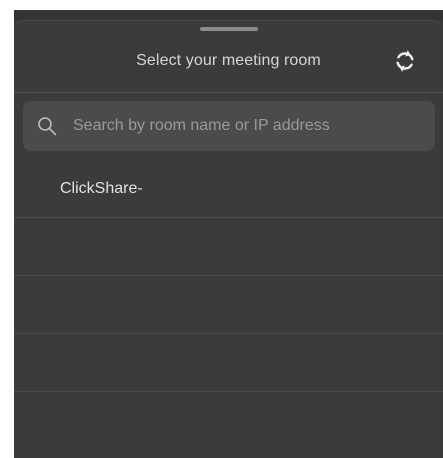 The width and height of the screenshot is (443, 458). I want to click on background-panel-edge, so click(228, 15).